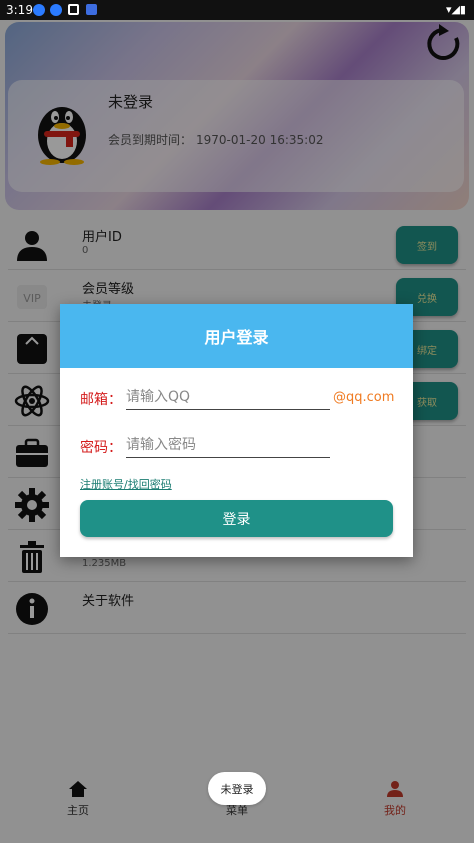 Image resolution: width=474 pixels, height=843 pixels. What do you see at coordinates (236, 518) in the screenshot?
I see `login-button: 登录` at bounding box center [236, 518].